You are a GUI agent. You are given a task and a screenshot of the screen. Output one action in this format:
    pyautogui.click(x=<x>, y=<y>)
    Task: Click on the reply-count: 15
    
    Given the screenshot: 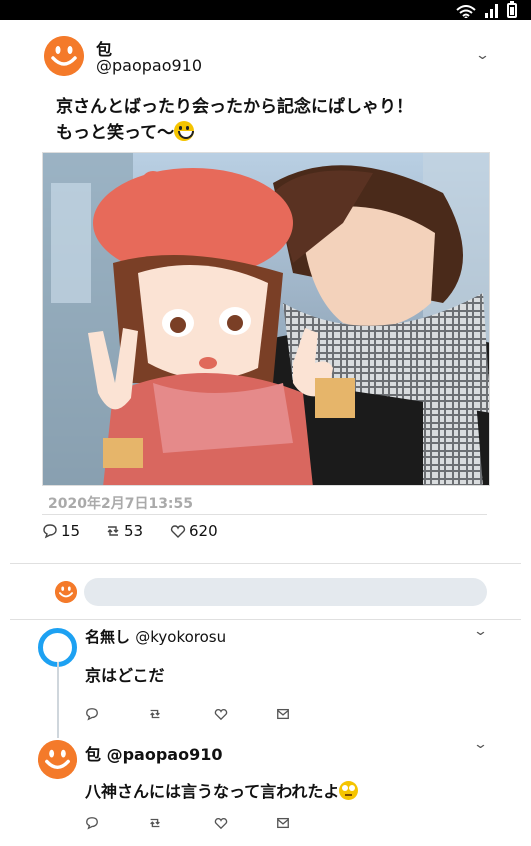 What is the action you would take?
    pyautogui.click(x=61, y=531)
    